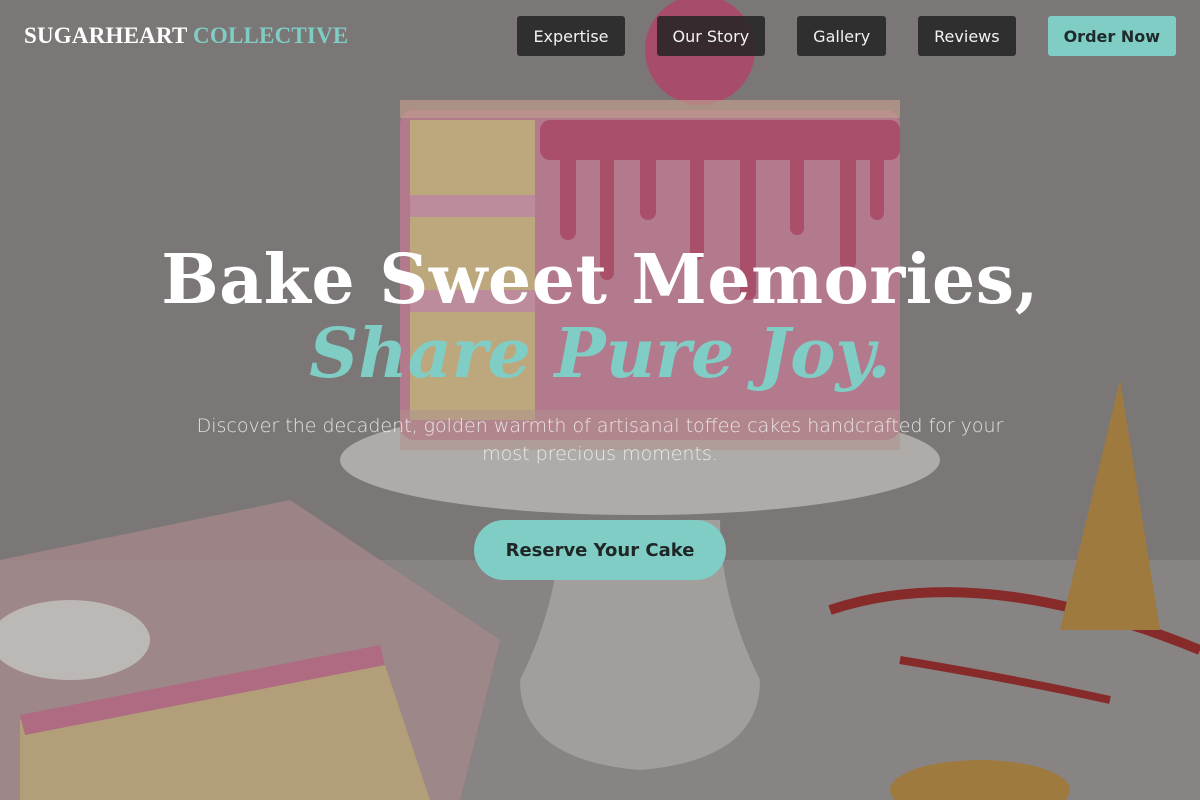 This screenshot has height=800, width=1200. What do you see at coordinates (842, 36) in the screenshot?
I see `nav-link-gallery: Gallery` at bounding box center [842, 36].